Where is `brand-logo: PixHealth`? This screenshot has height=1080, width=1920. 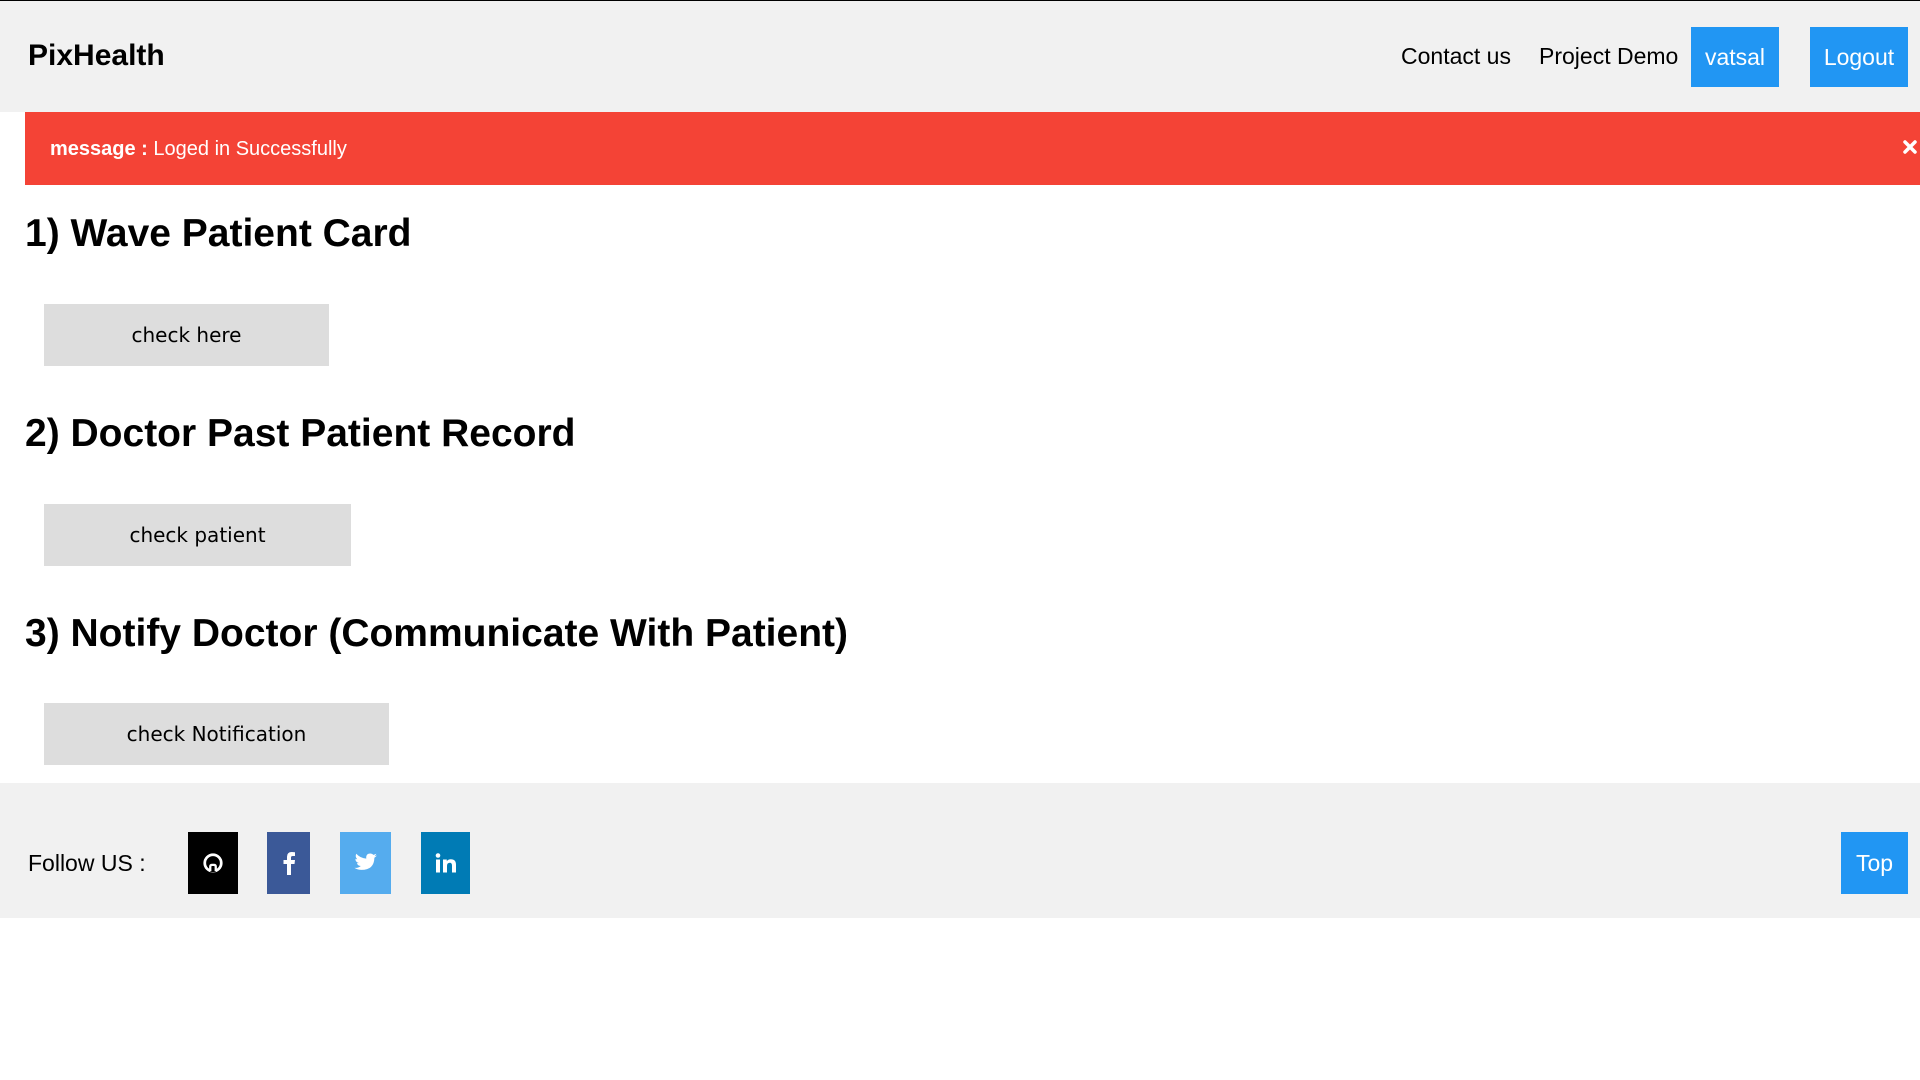
brand-logo: PixHealth is located at coordinates (96, 56).